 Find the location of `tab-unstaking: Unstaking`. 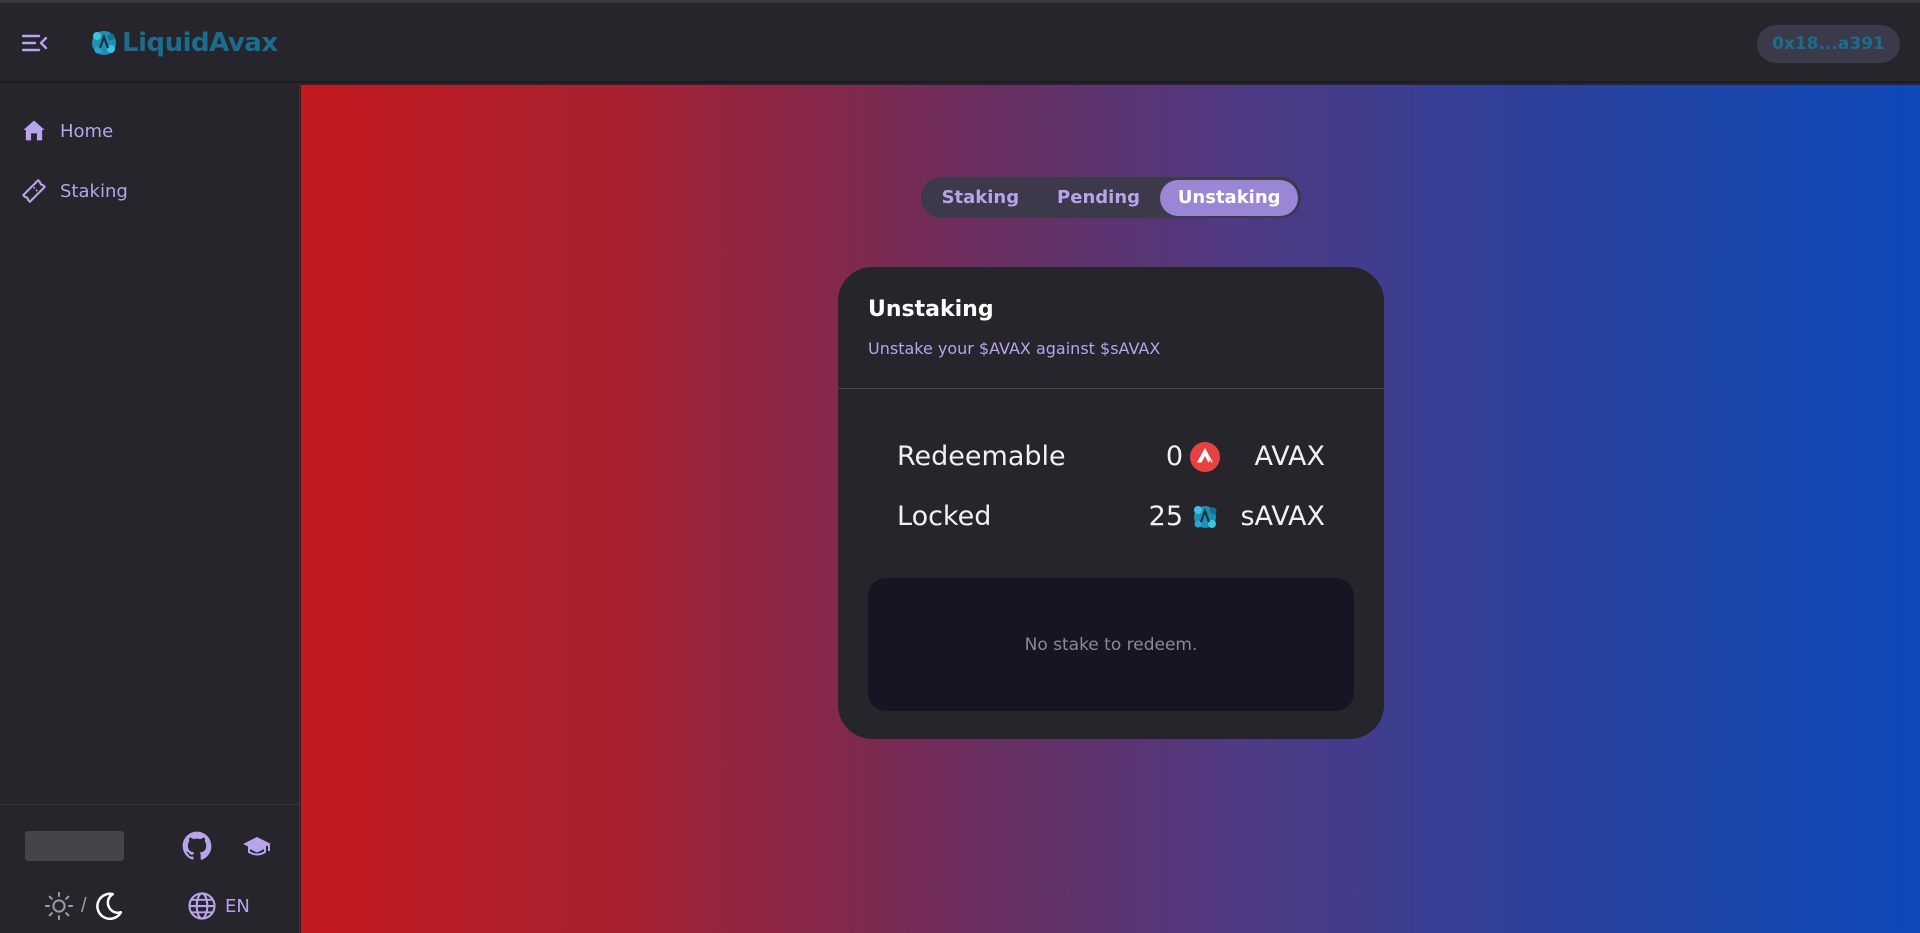

tab-unstaking: Unstaking is located at coordinates (1229, 197).